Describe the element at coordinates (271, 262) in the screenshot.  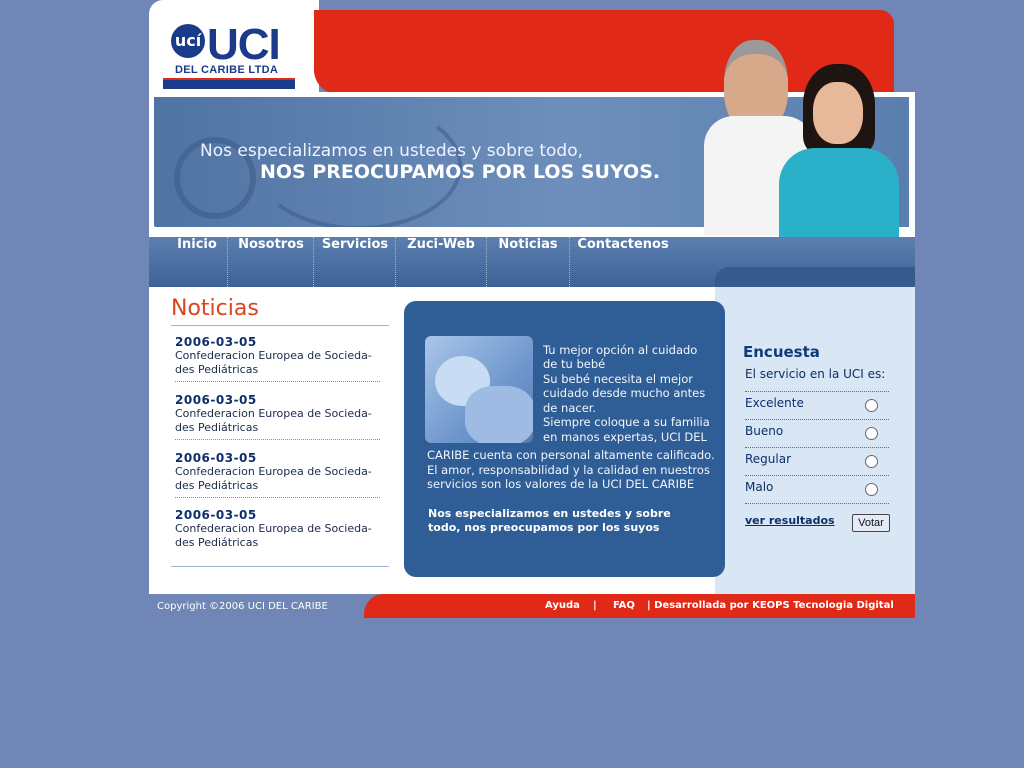
I see `nav-item-nosotros: Nosotros` at that location.